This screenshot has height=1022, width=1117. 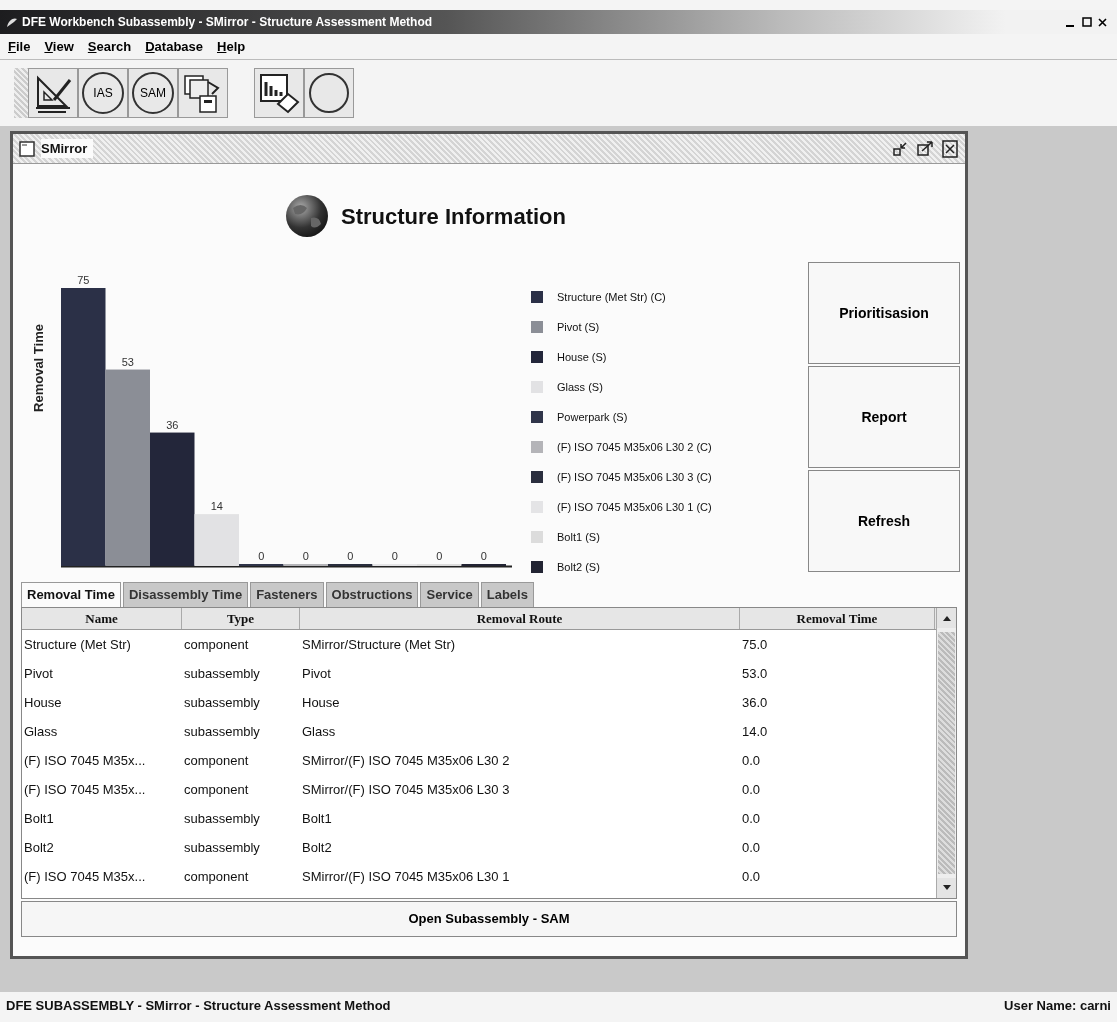 What do you see at coordinates (38, 368) in the screenshot?
I see `axis-label: Removal Time` at bounding box center [38, 368].